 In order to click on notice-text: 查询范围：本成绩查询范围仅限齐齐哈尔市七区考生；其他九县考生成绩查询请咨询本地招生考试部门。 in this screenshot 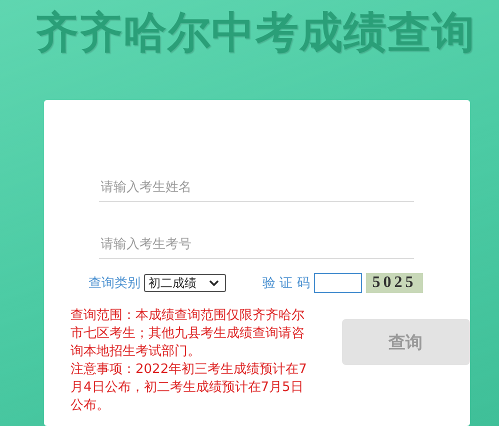, I will do `click(188, 334)`.